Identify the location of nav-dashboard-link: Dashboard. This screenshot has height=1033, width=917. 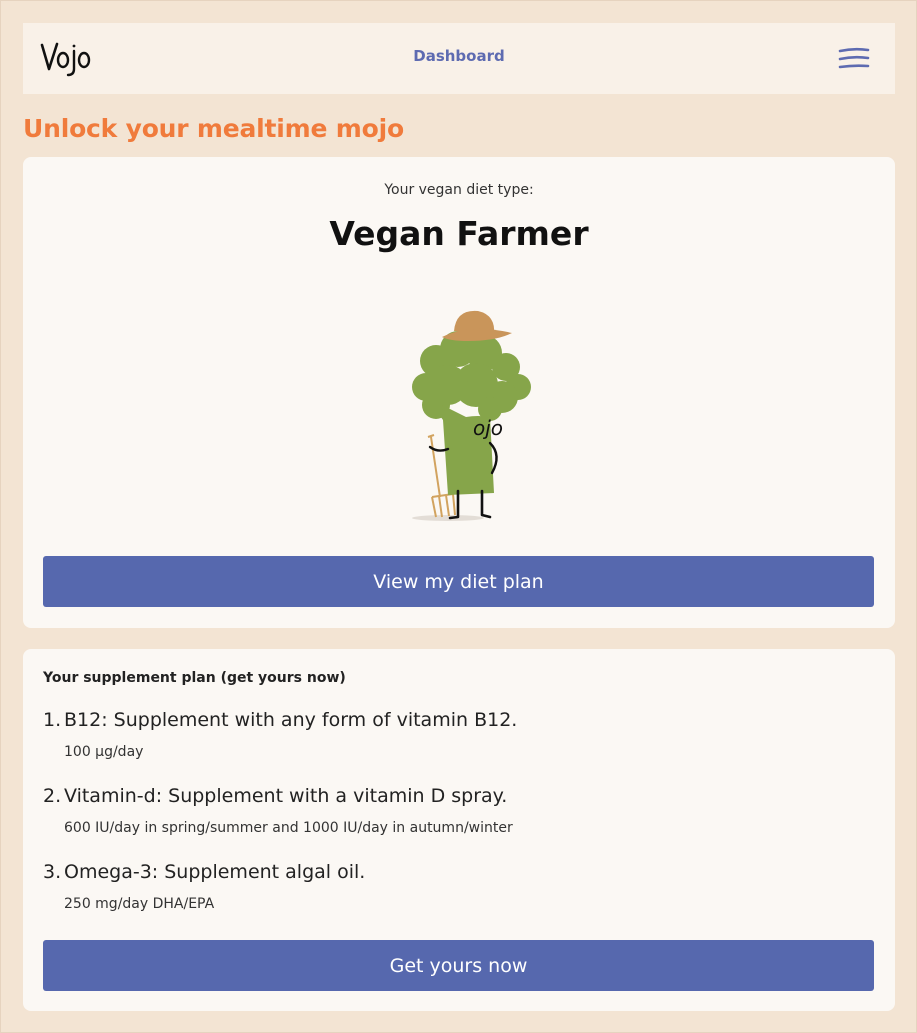
(459, 56).